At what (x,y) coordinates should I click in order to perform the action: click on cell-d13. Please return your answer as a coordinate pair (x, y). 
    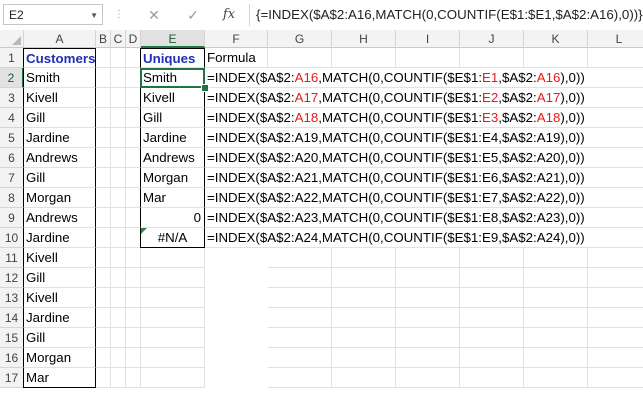
    Looking at the image, I should click on (133, 298).